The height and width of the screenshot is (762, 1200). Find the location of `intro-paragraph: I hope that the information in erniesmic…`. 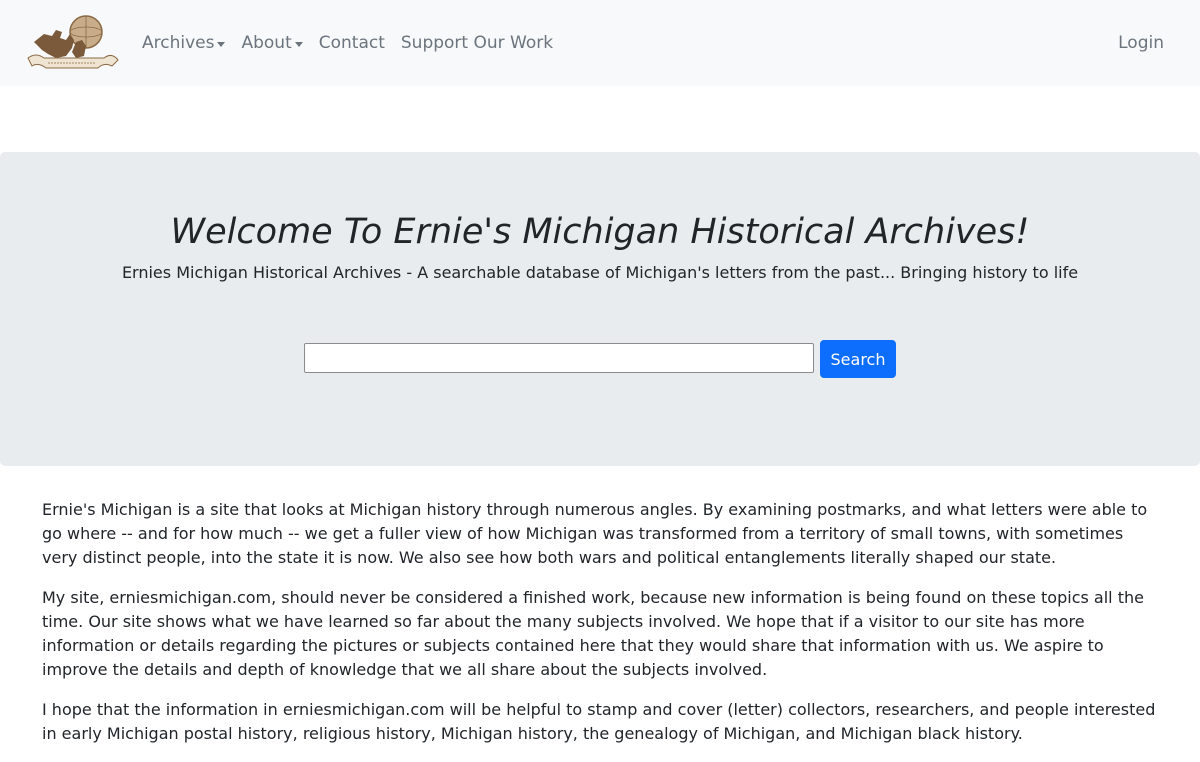

intro-paragraph: I hope that the information in erniesmic… is located at coordinates (599, 721).